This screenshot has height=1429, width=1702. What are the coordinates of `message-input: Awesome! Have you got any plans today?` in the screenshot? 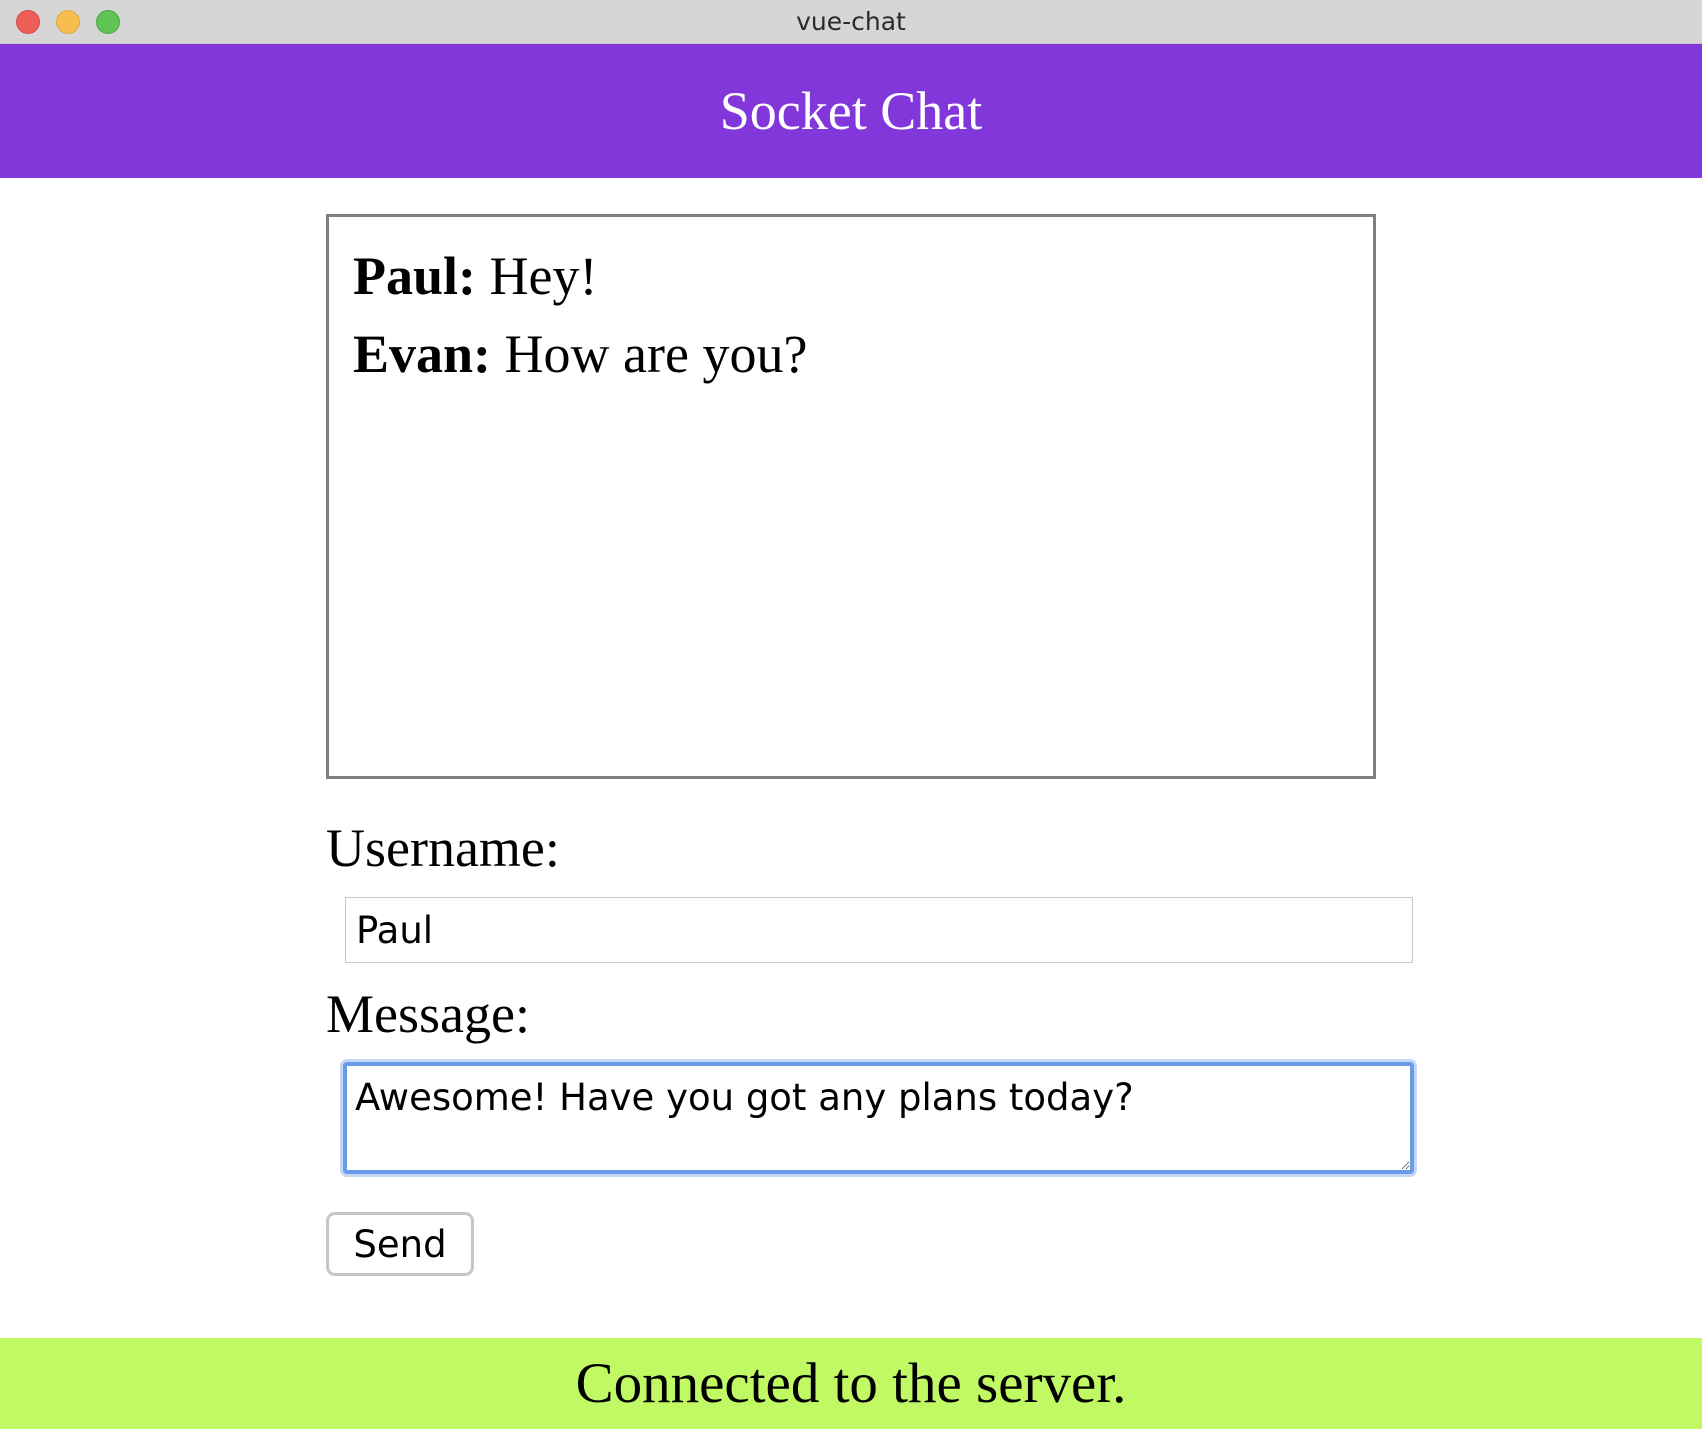 It's located at (878, 1118).